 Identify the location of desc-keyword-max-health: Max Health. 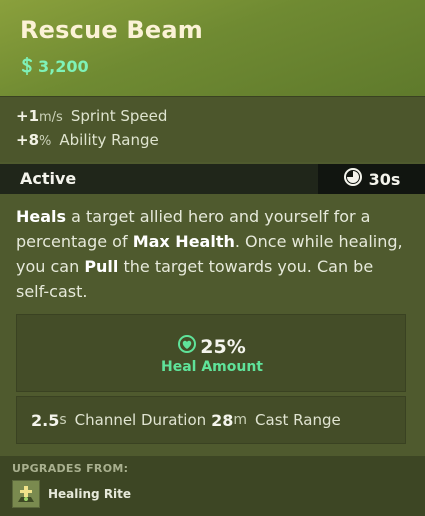
(183, 241).